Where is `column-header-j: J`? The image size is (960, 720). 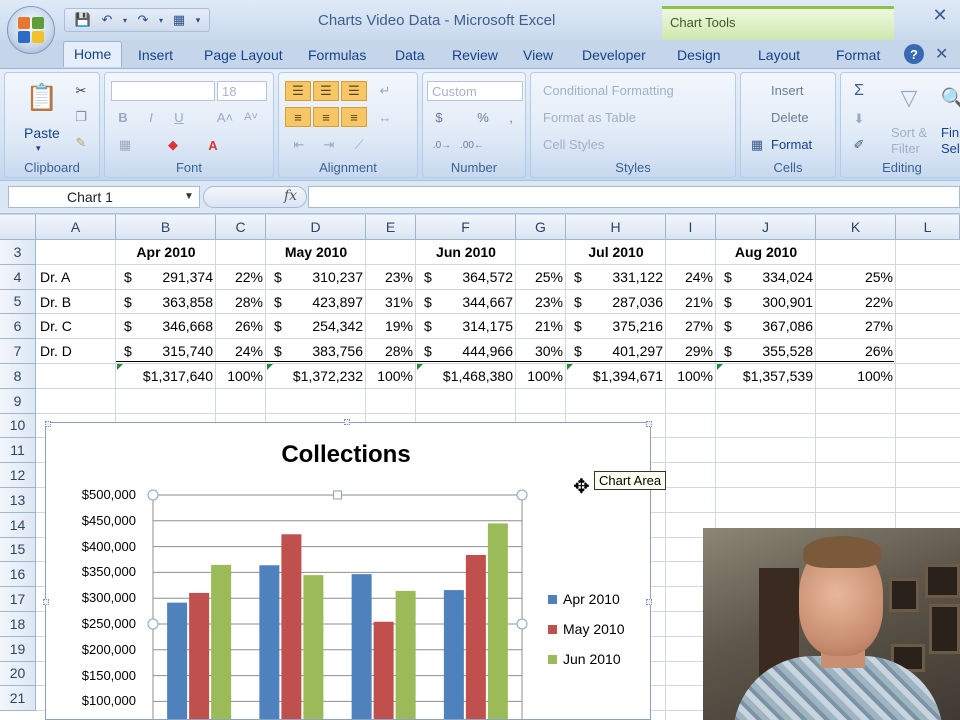
column-header-j: J is located at coordinates (766, 227).